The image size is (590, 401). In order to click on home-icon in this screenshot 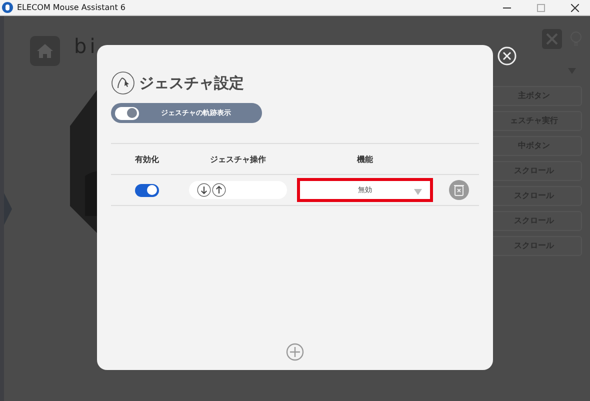, I will do `click(45, 51)`.